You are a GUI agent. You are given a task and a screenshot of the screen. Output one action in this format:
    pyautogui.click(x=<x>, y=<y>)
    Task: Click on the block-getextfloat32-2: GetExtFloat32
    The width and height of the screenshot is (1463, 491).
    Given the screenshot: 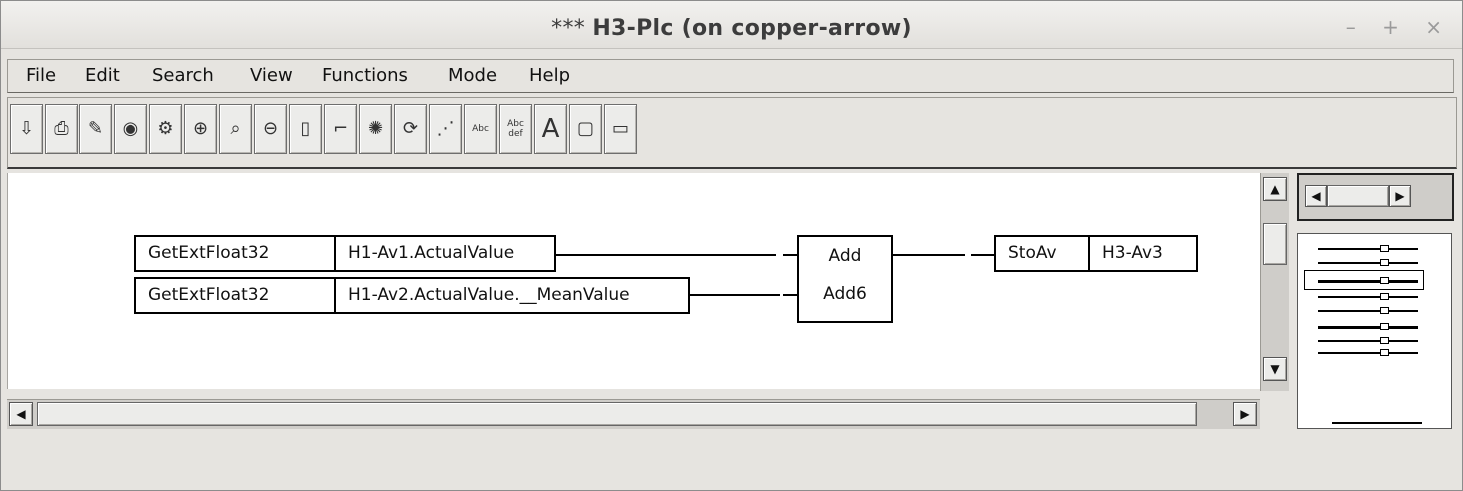 What is the action you would take?
    pyautogui.click(x=235, y=295)
    